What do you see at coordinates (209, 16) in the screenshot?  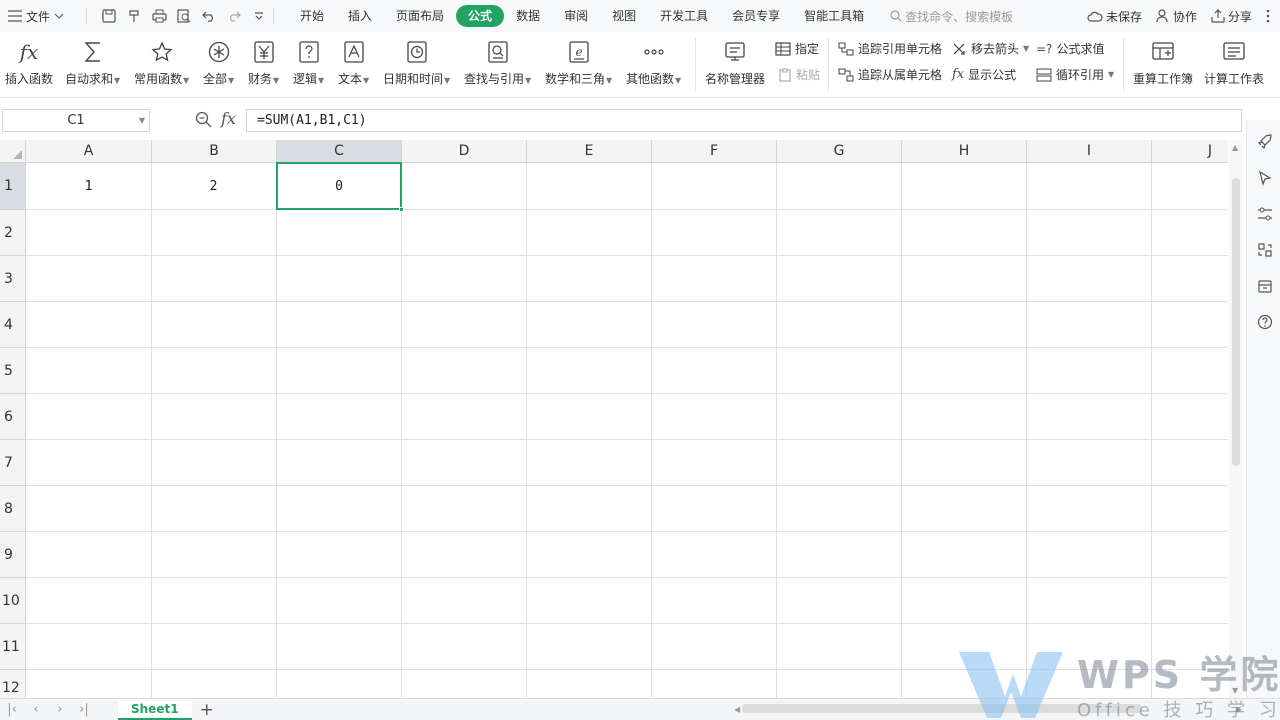 I see `undo-icon` at bounding box center [209, 16].